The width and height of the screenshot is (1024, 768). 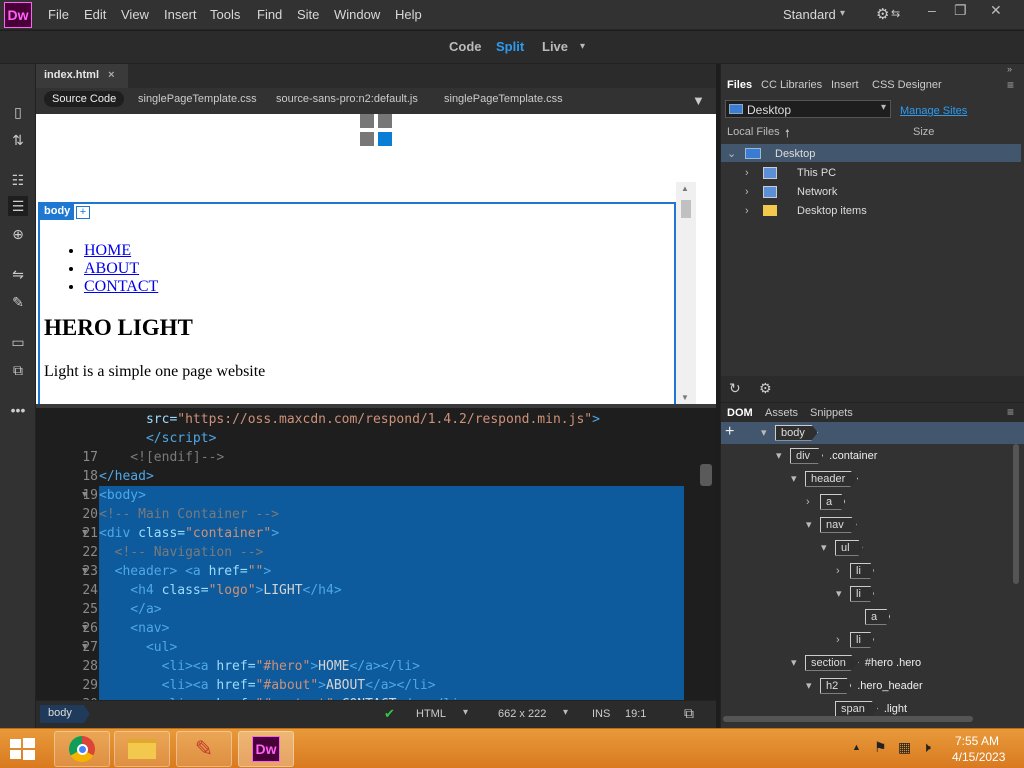 What do you see at coordinates (686, 293) in the screenshot?
I see `live-view-scrollbar: ▲ ▼` at bounding box center [686, 293].